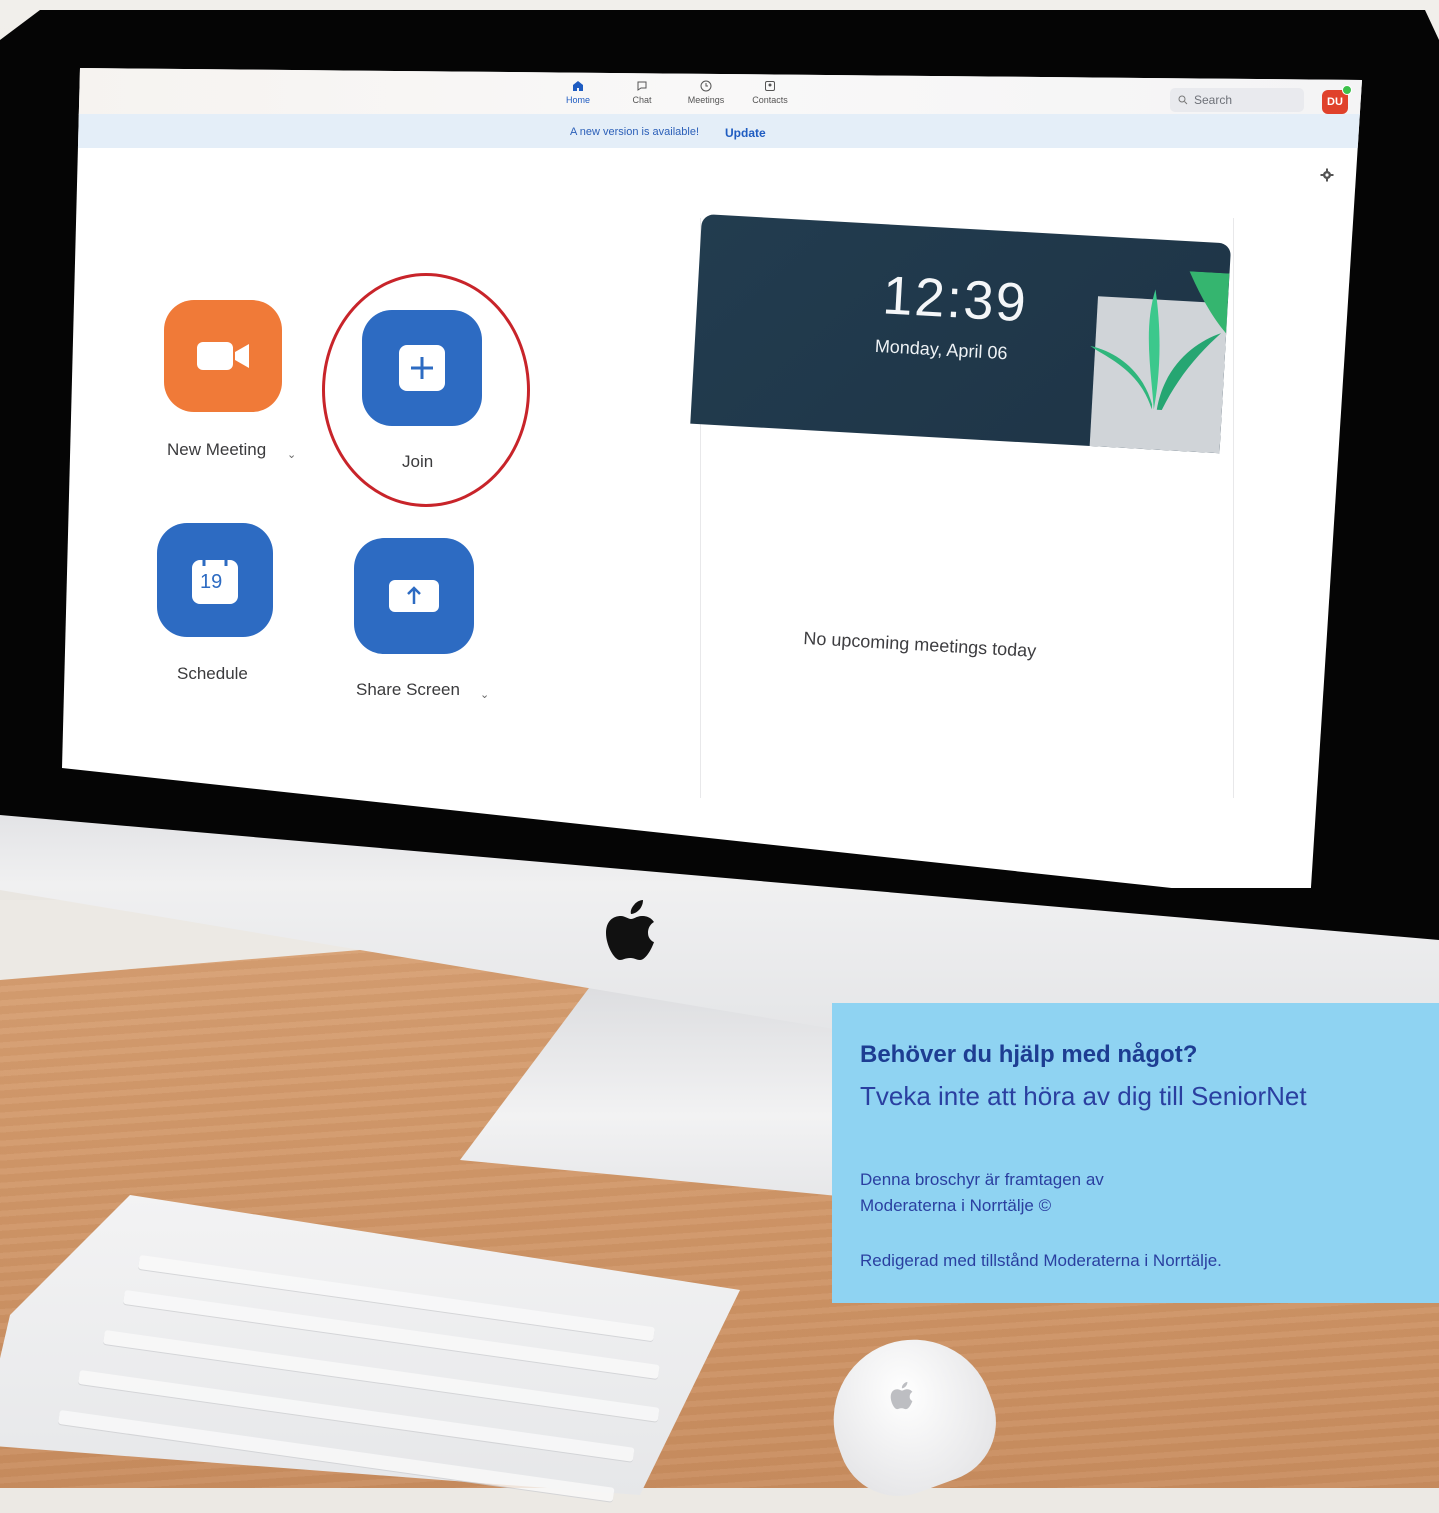 Image resolution: width=1439 pixels, height=1513 pixels. What do you see at coordinates (956, 1205) in the screenshot?
I see `credit-line-2: Moderaterna i Norrtälje ©` at bounding box center [956, 1205].